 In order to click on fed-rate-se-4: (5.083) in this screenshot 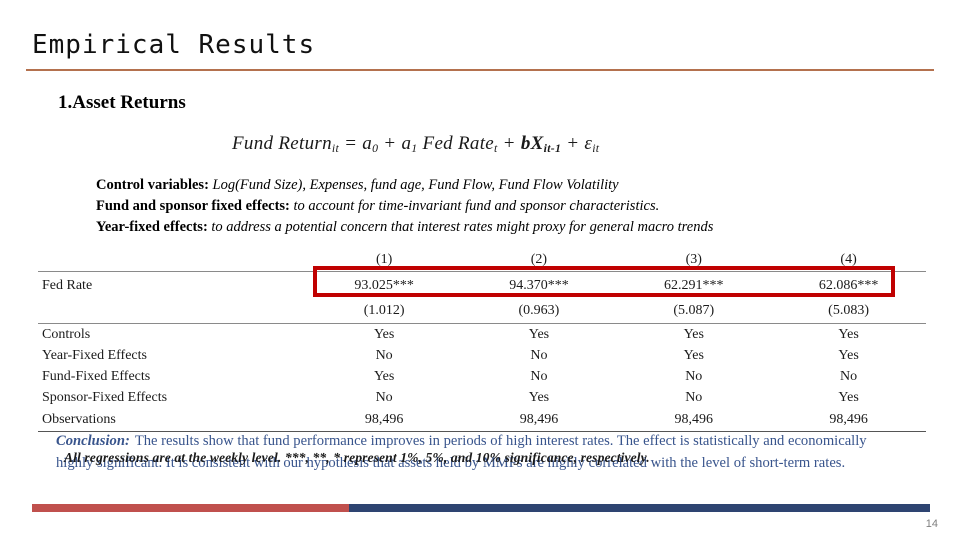, I will do `click(848, 310)`.